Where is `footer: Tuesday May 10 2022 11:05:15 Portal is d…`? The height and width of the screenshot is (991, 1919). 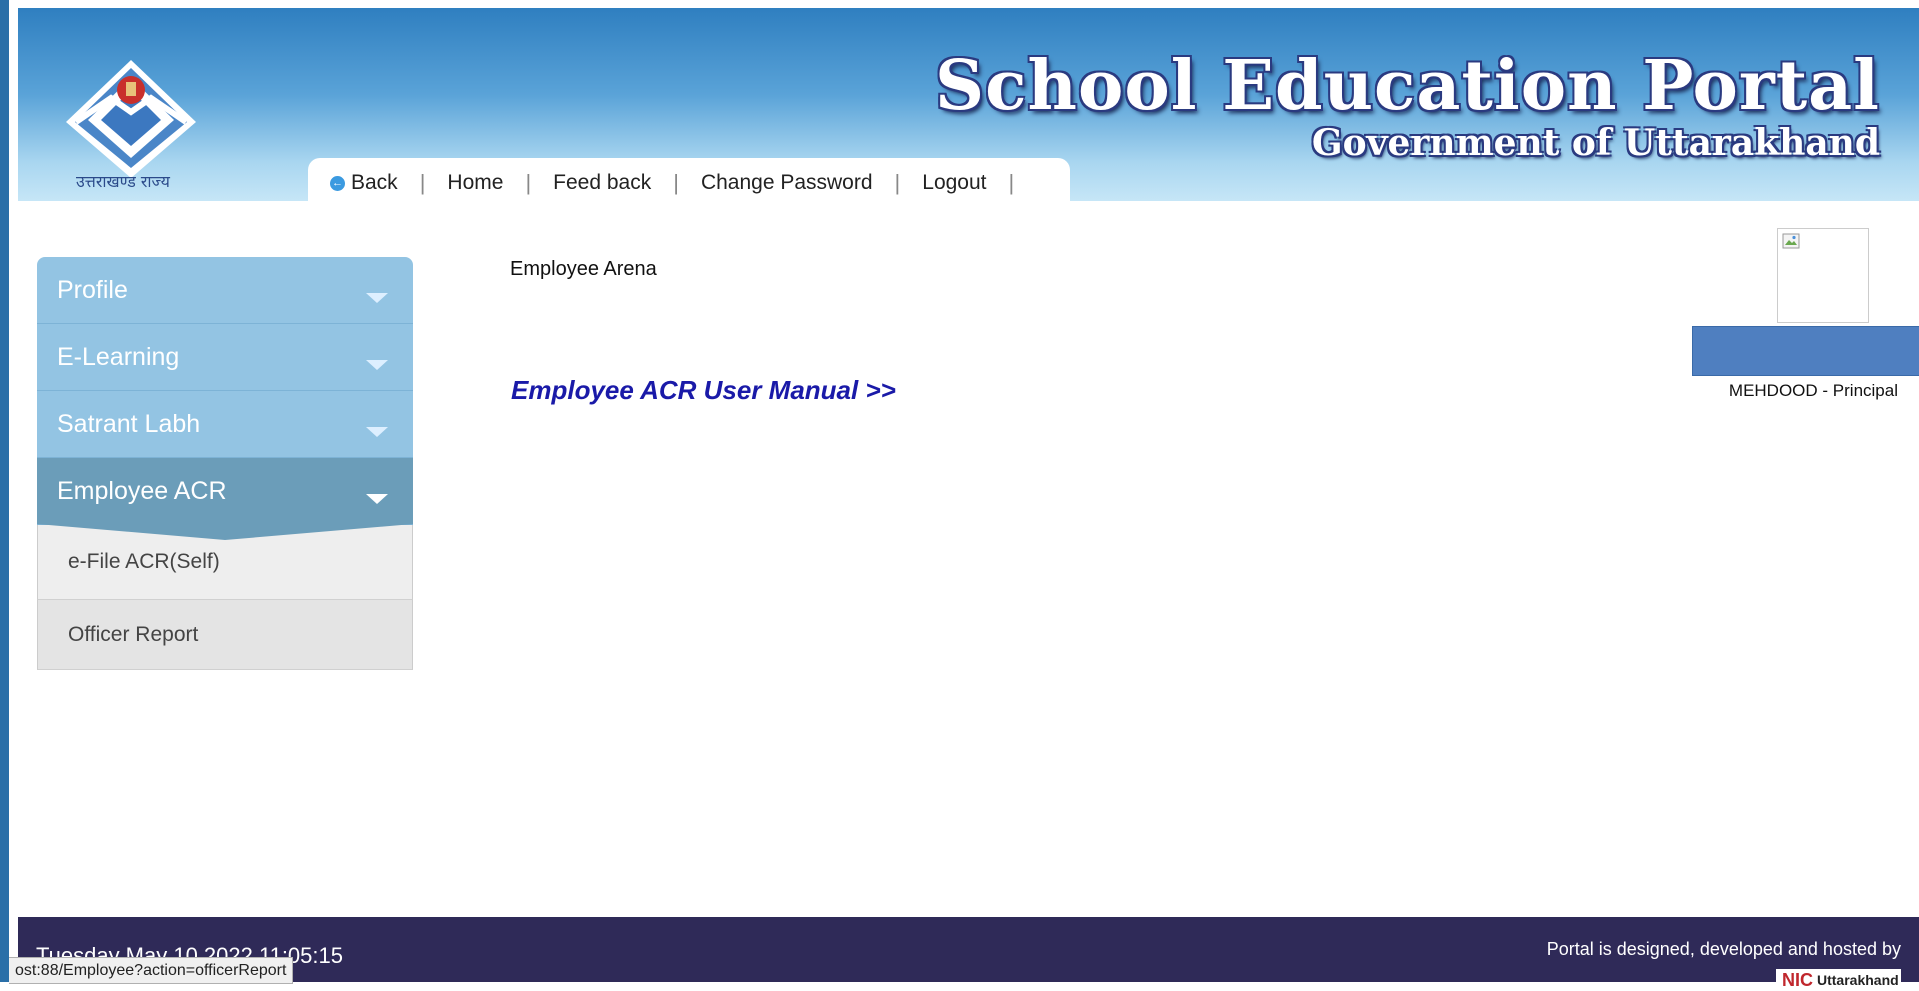
footer: Tuesday May 10 2022 11:05:15 Portal is d… is located at coordinates (968, 954).